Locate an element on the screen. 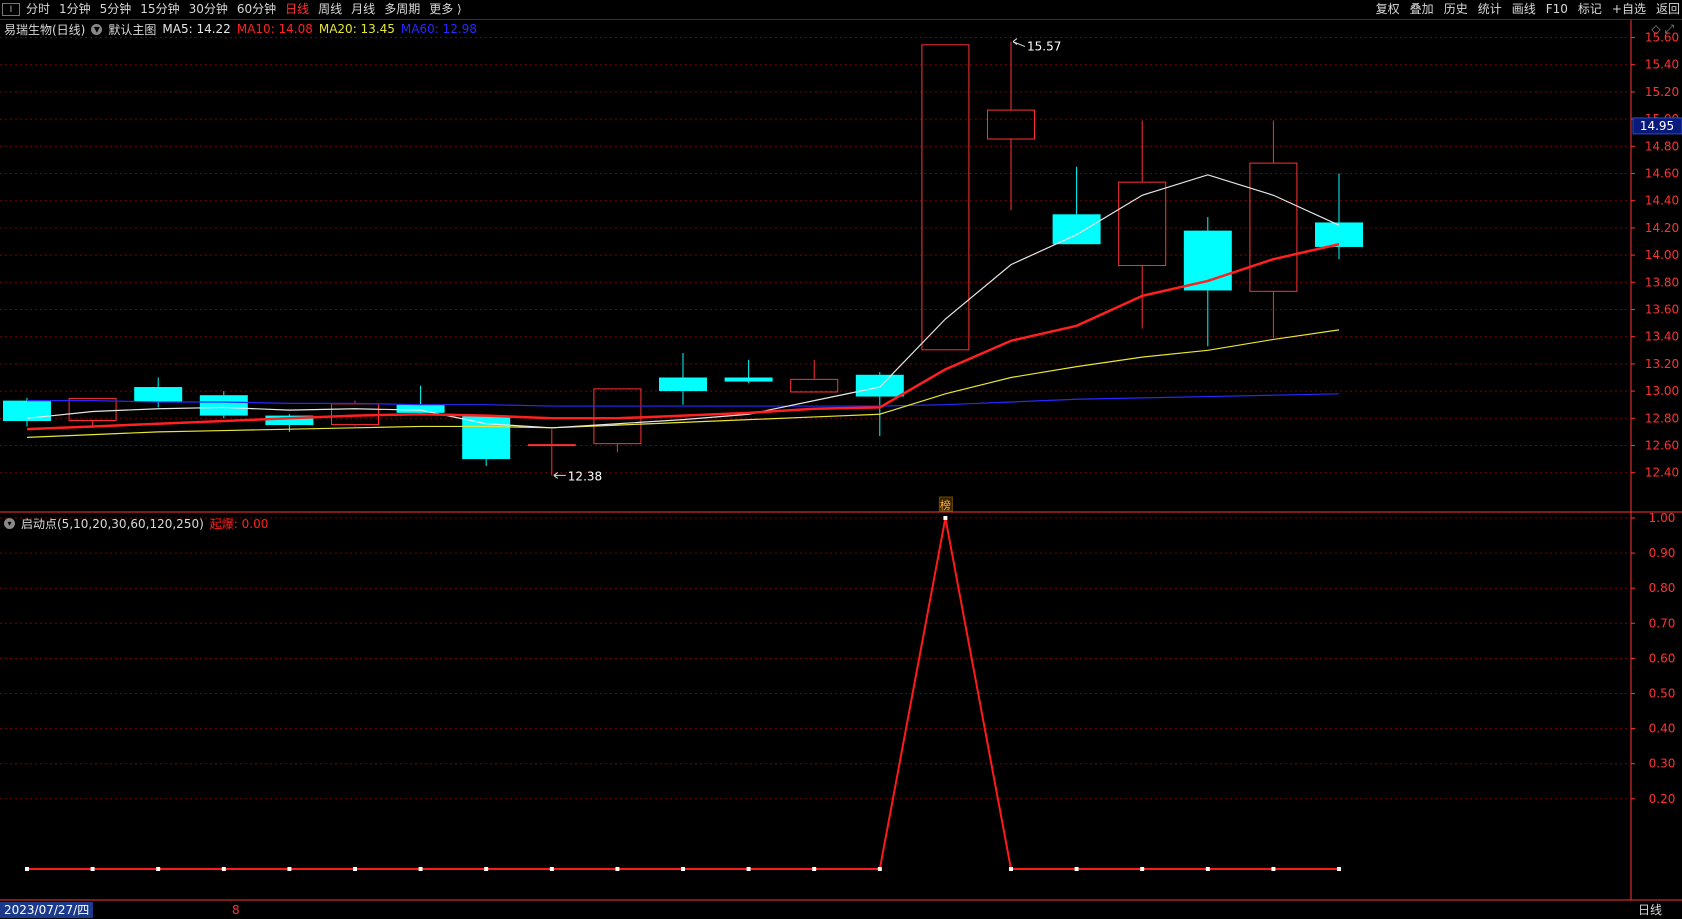 This screenshot has height=919, width=1682. y-tick-label: 0.40 is located at coordinates (1662, 729).